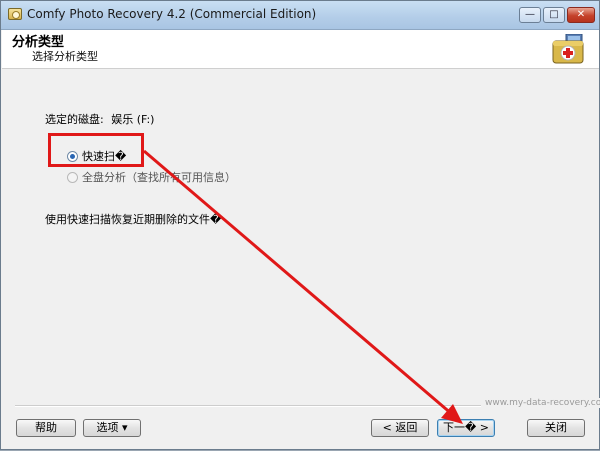  What do you see at coordinates (72, 177) in the screenshot?
I see `full-analysis-radio` at bounding box center [72, 177].